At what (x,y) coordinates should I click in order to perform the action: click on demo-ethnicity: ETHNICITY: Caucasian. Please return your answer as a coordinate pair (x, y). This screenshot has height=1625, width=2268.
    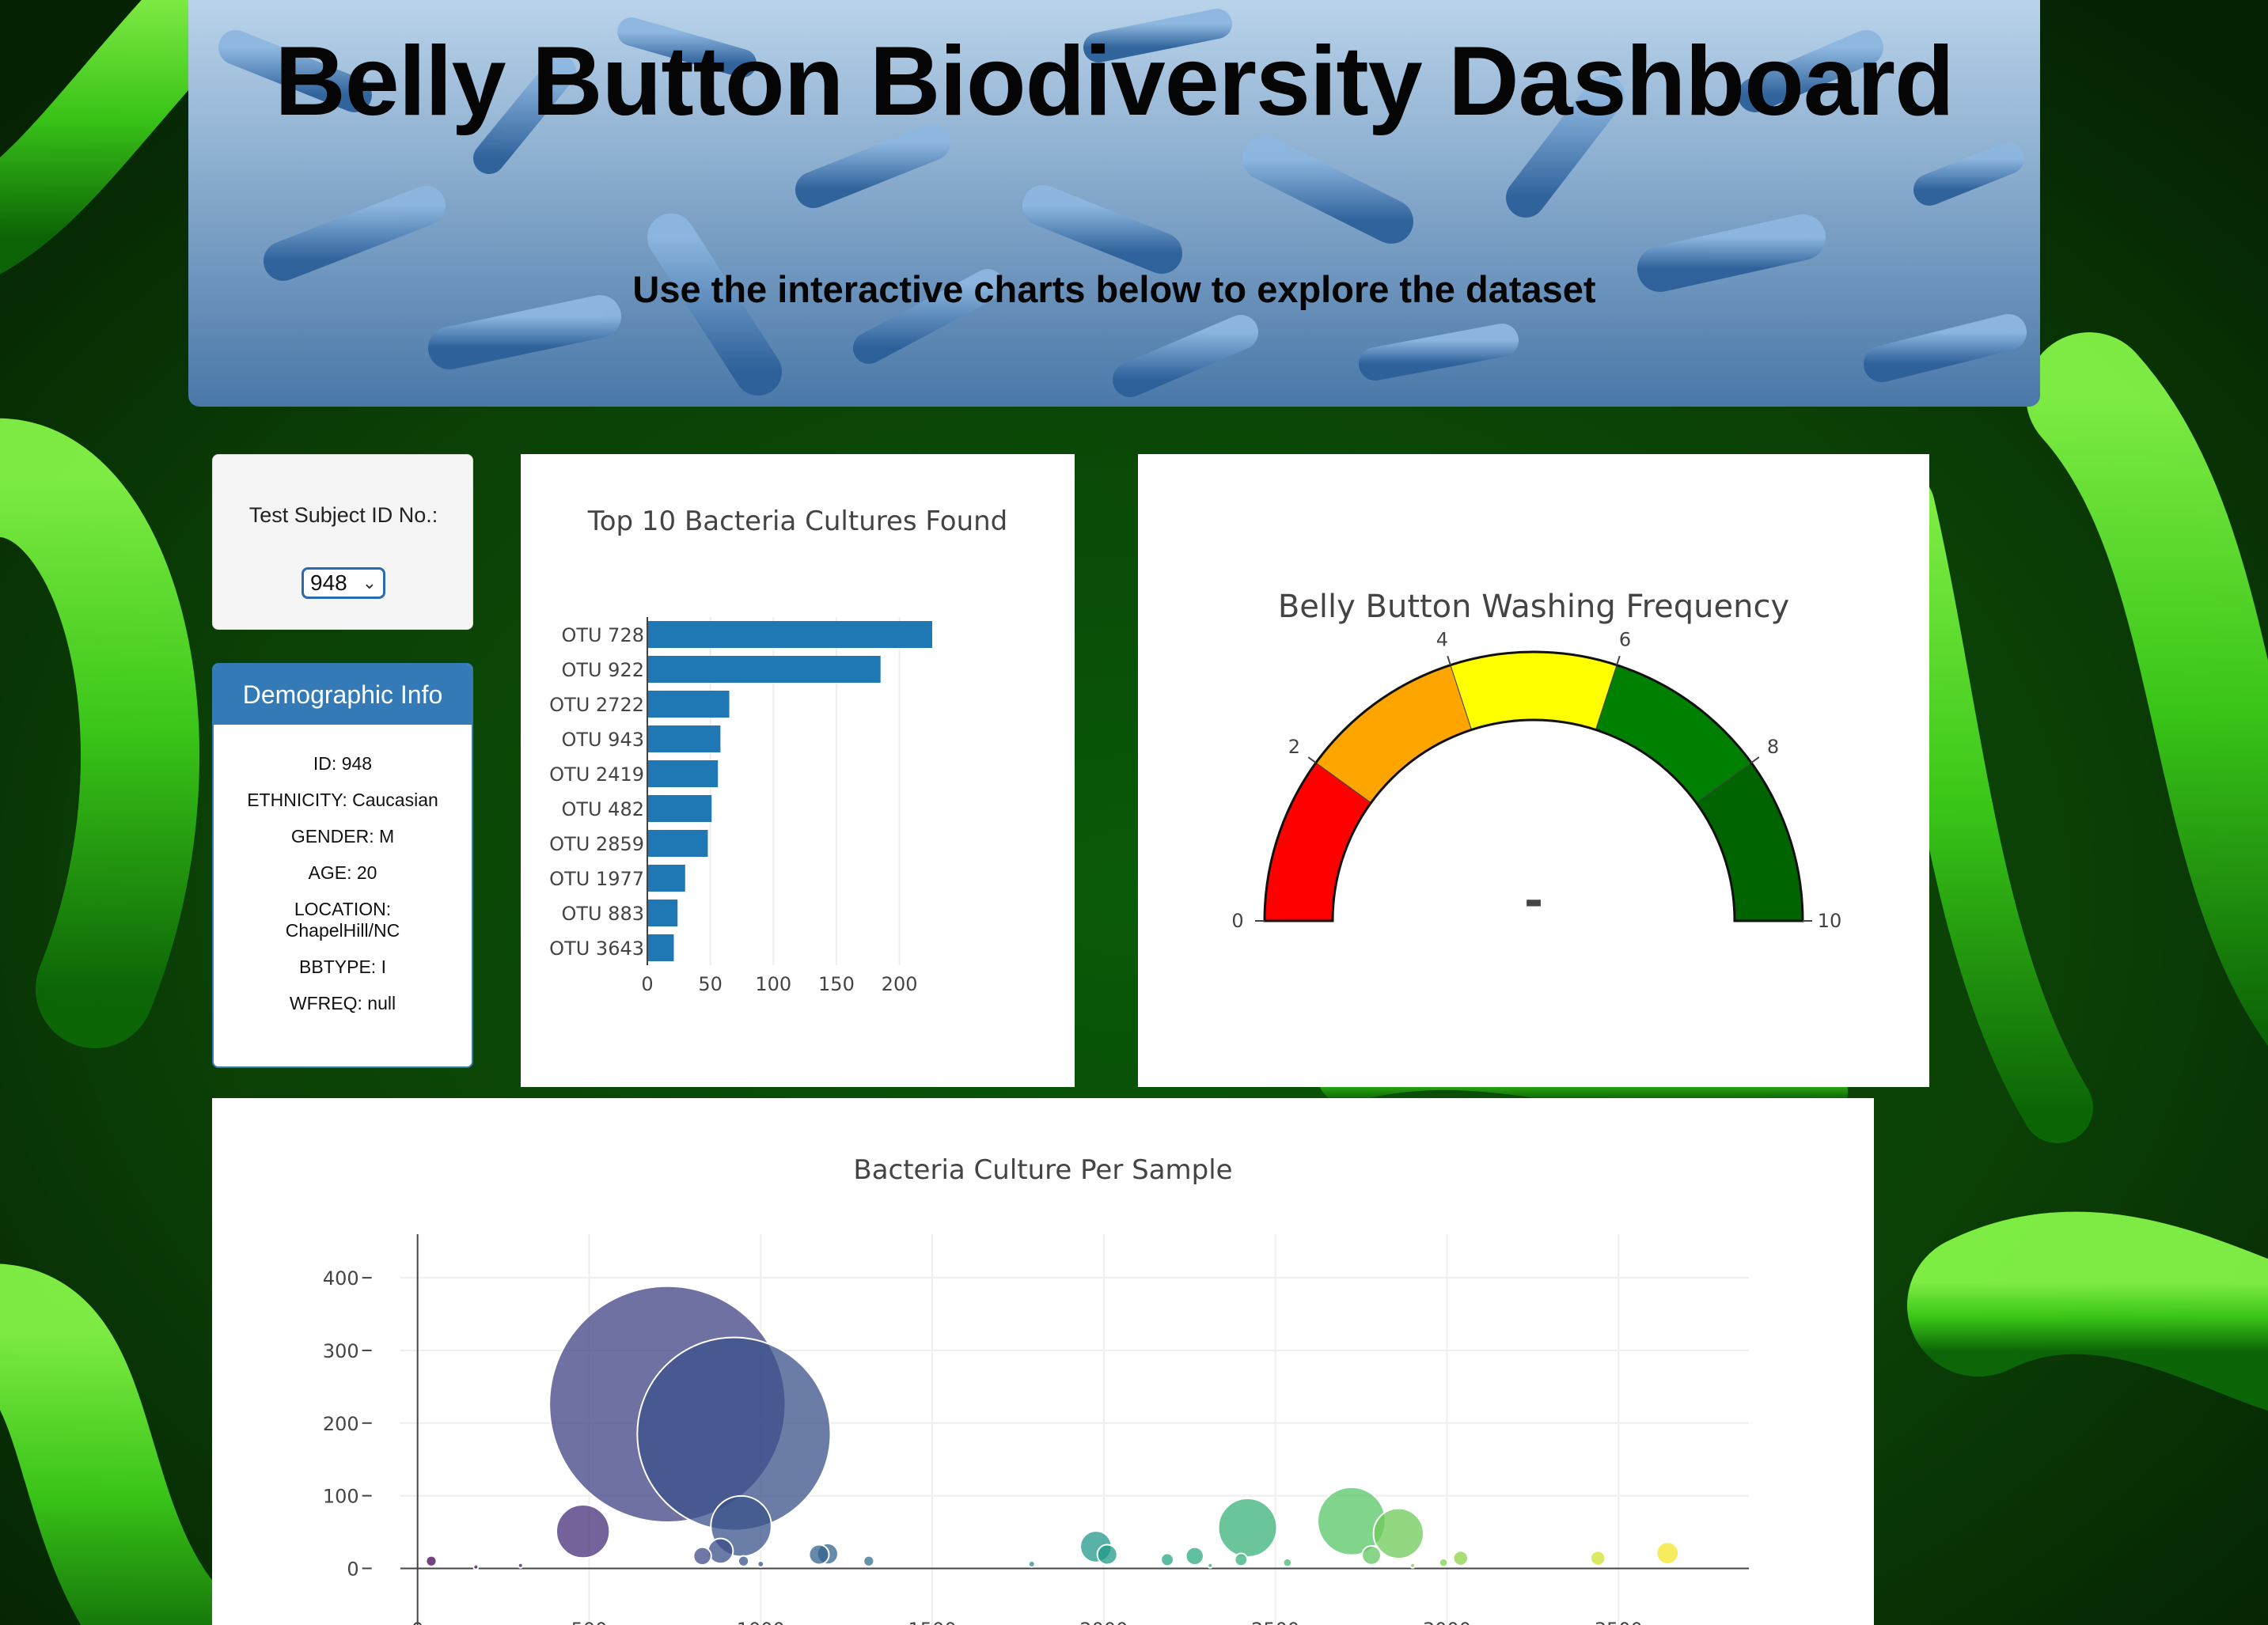
    Looking at the image, I should click on (342, 800).